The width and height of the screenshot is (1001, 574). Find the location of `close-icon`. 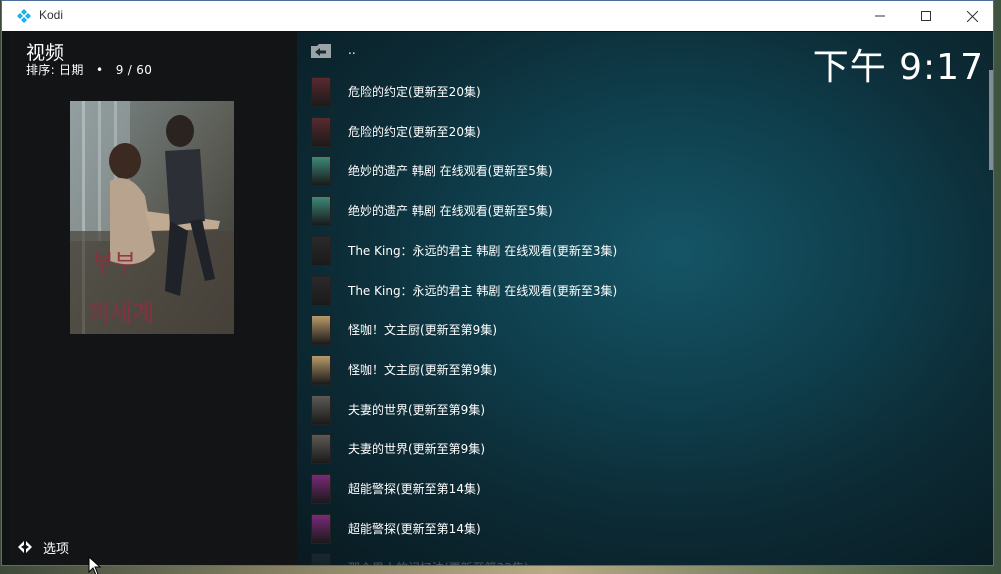

close-icon is located at coordinates (972, 16).